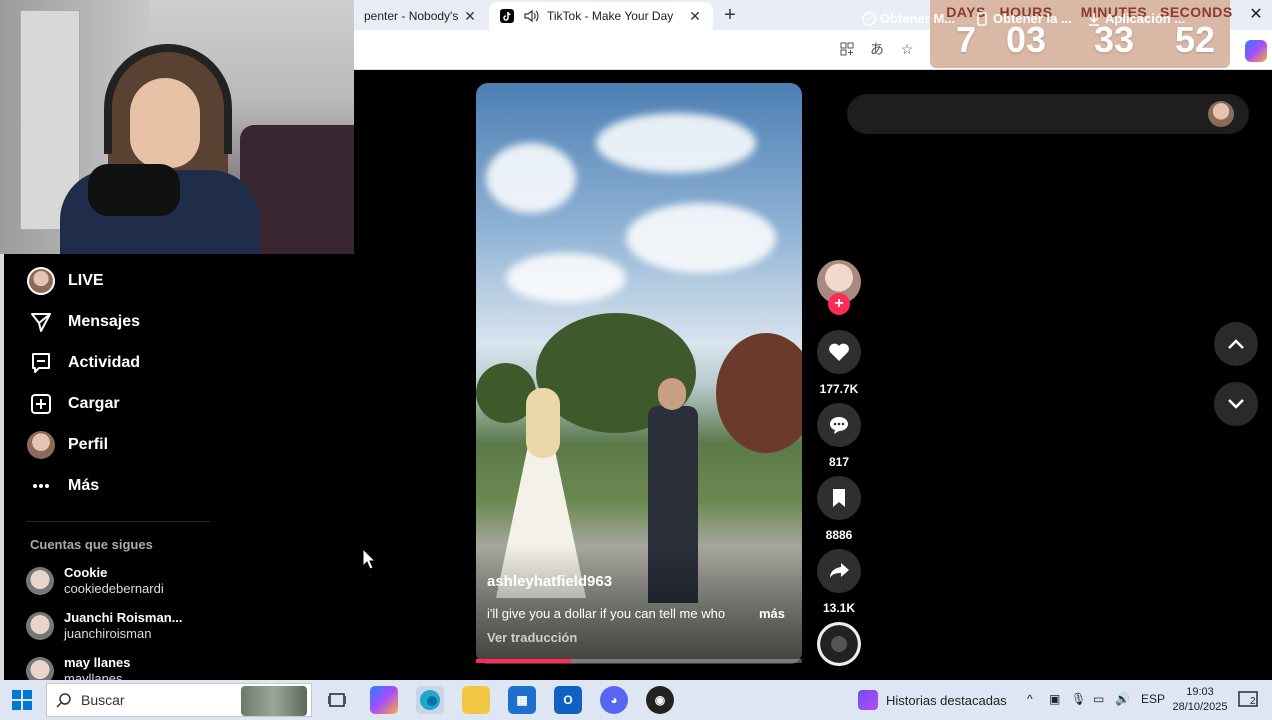  I want to click on volume-icon: 🔊, so click(1122, 699).